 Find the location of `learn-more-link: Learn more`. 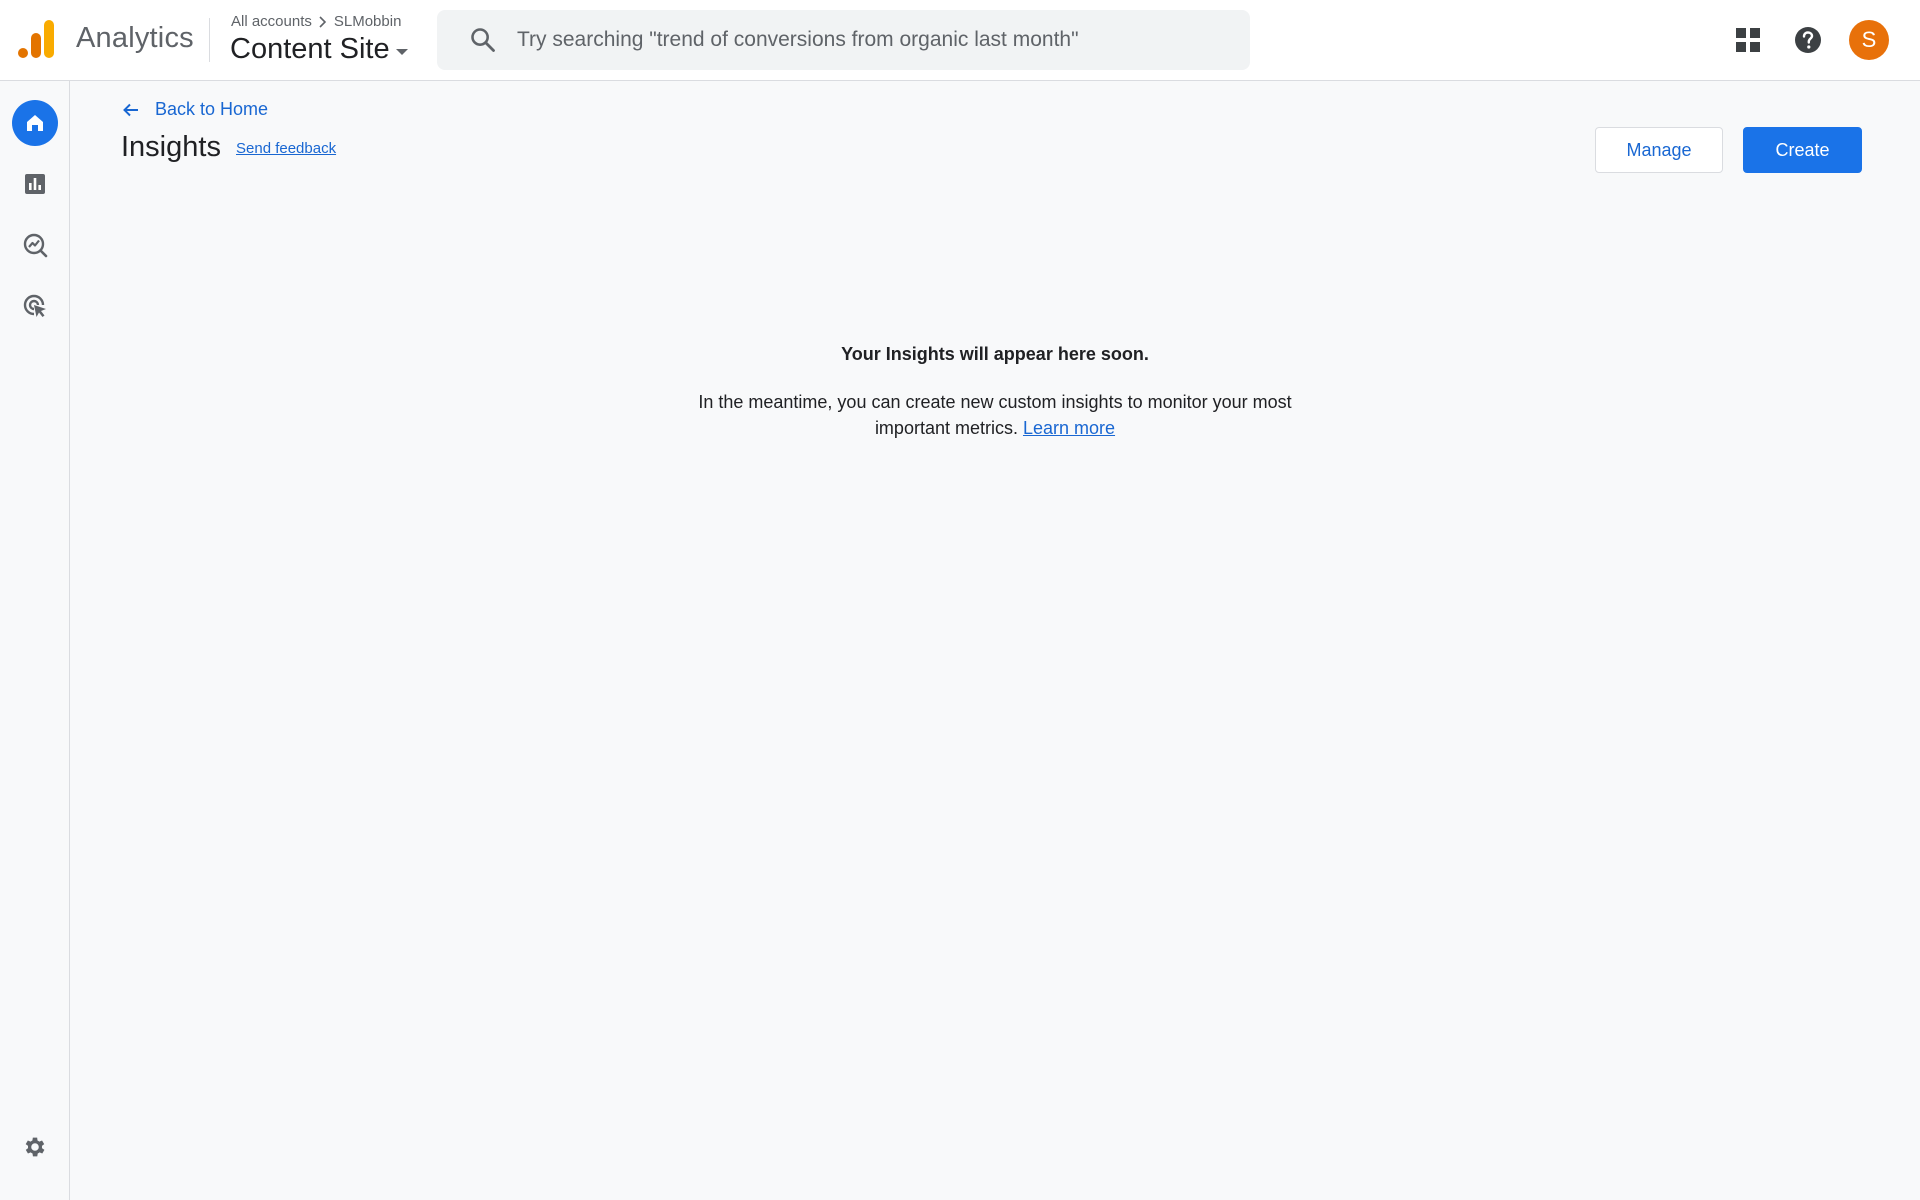

learn-more-link: Learn more is located at coordinates (1069, 428).